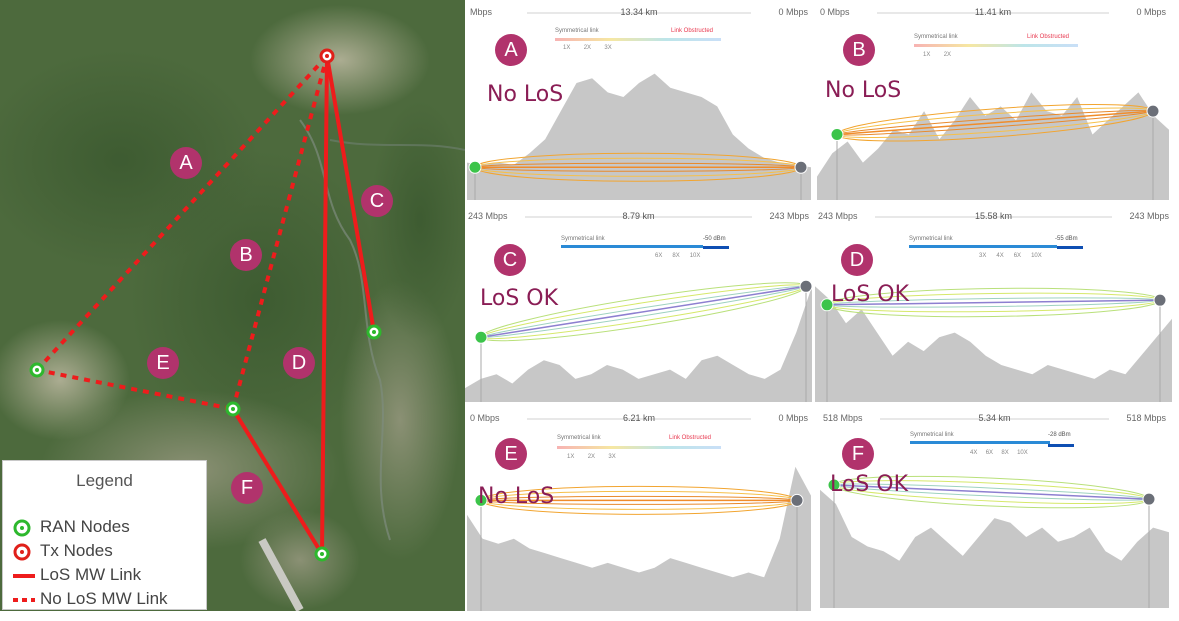  I want to click on link-distance: 5.34 km, so click(994, 418).